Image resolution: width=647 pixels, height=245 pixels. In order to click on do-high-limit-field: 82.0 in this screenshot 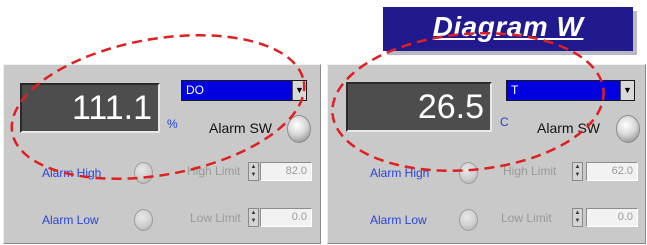, I will do `click(286, 171)`.